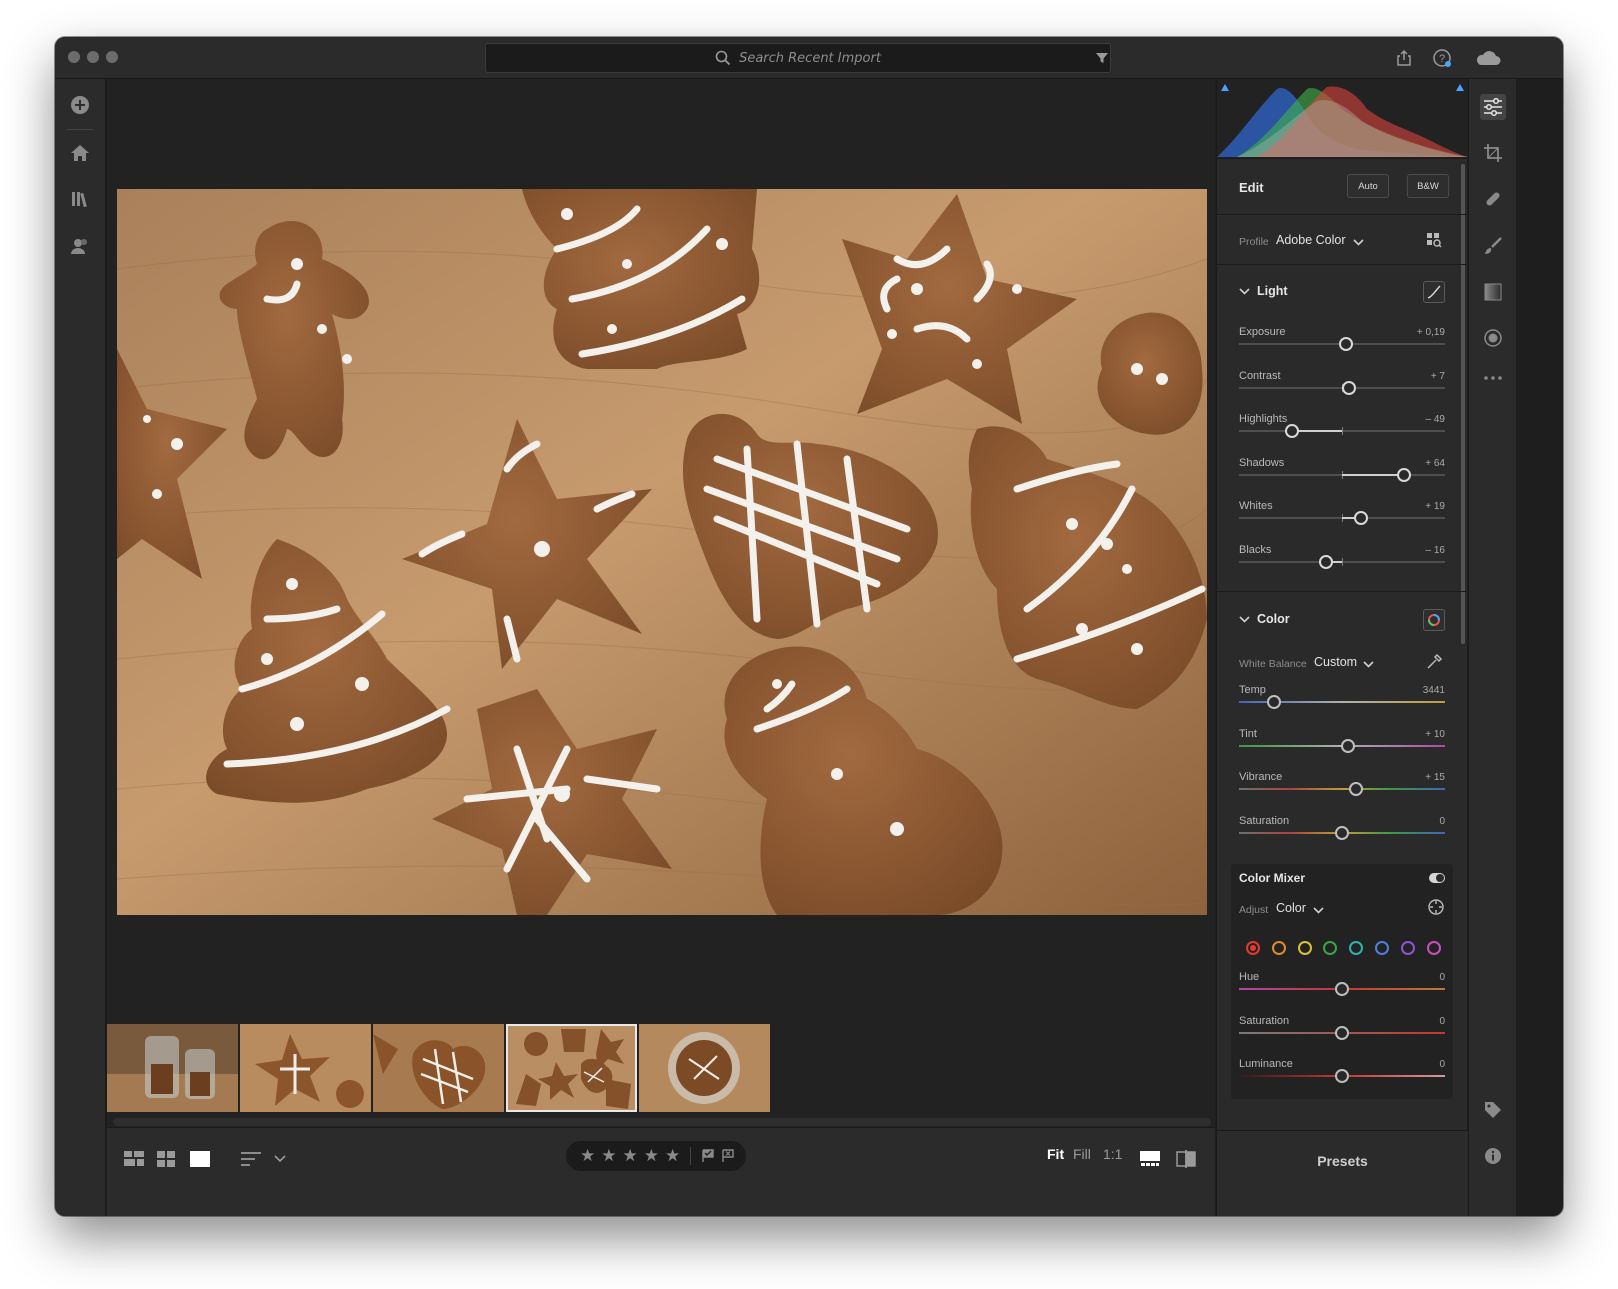 The width and height of the screenshot is (1618, 1289). What do you see at coordinates (1244, 619) in the screenshot?
I see `color-chevron-down-icon` at bounding box center [1244, 619].